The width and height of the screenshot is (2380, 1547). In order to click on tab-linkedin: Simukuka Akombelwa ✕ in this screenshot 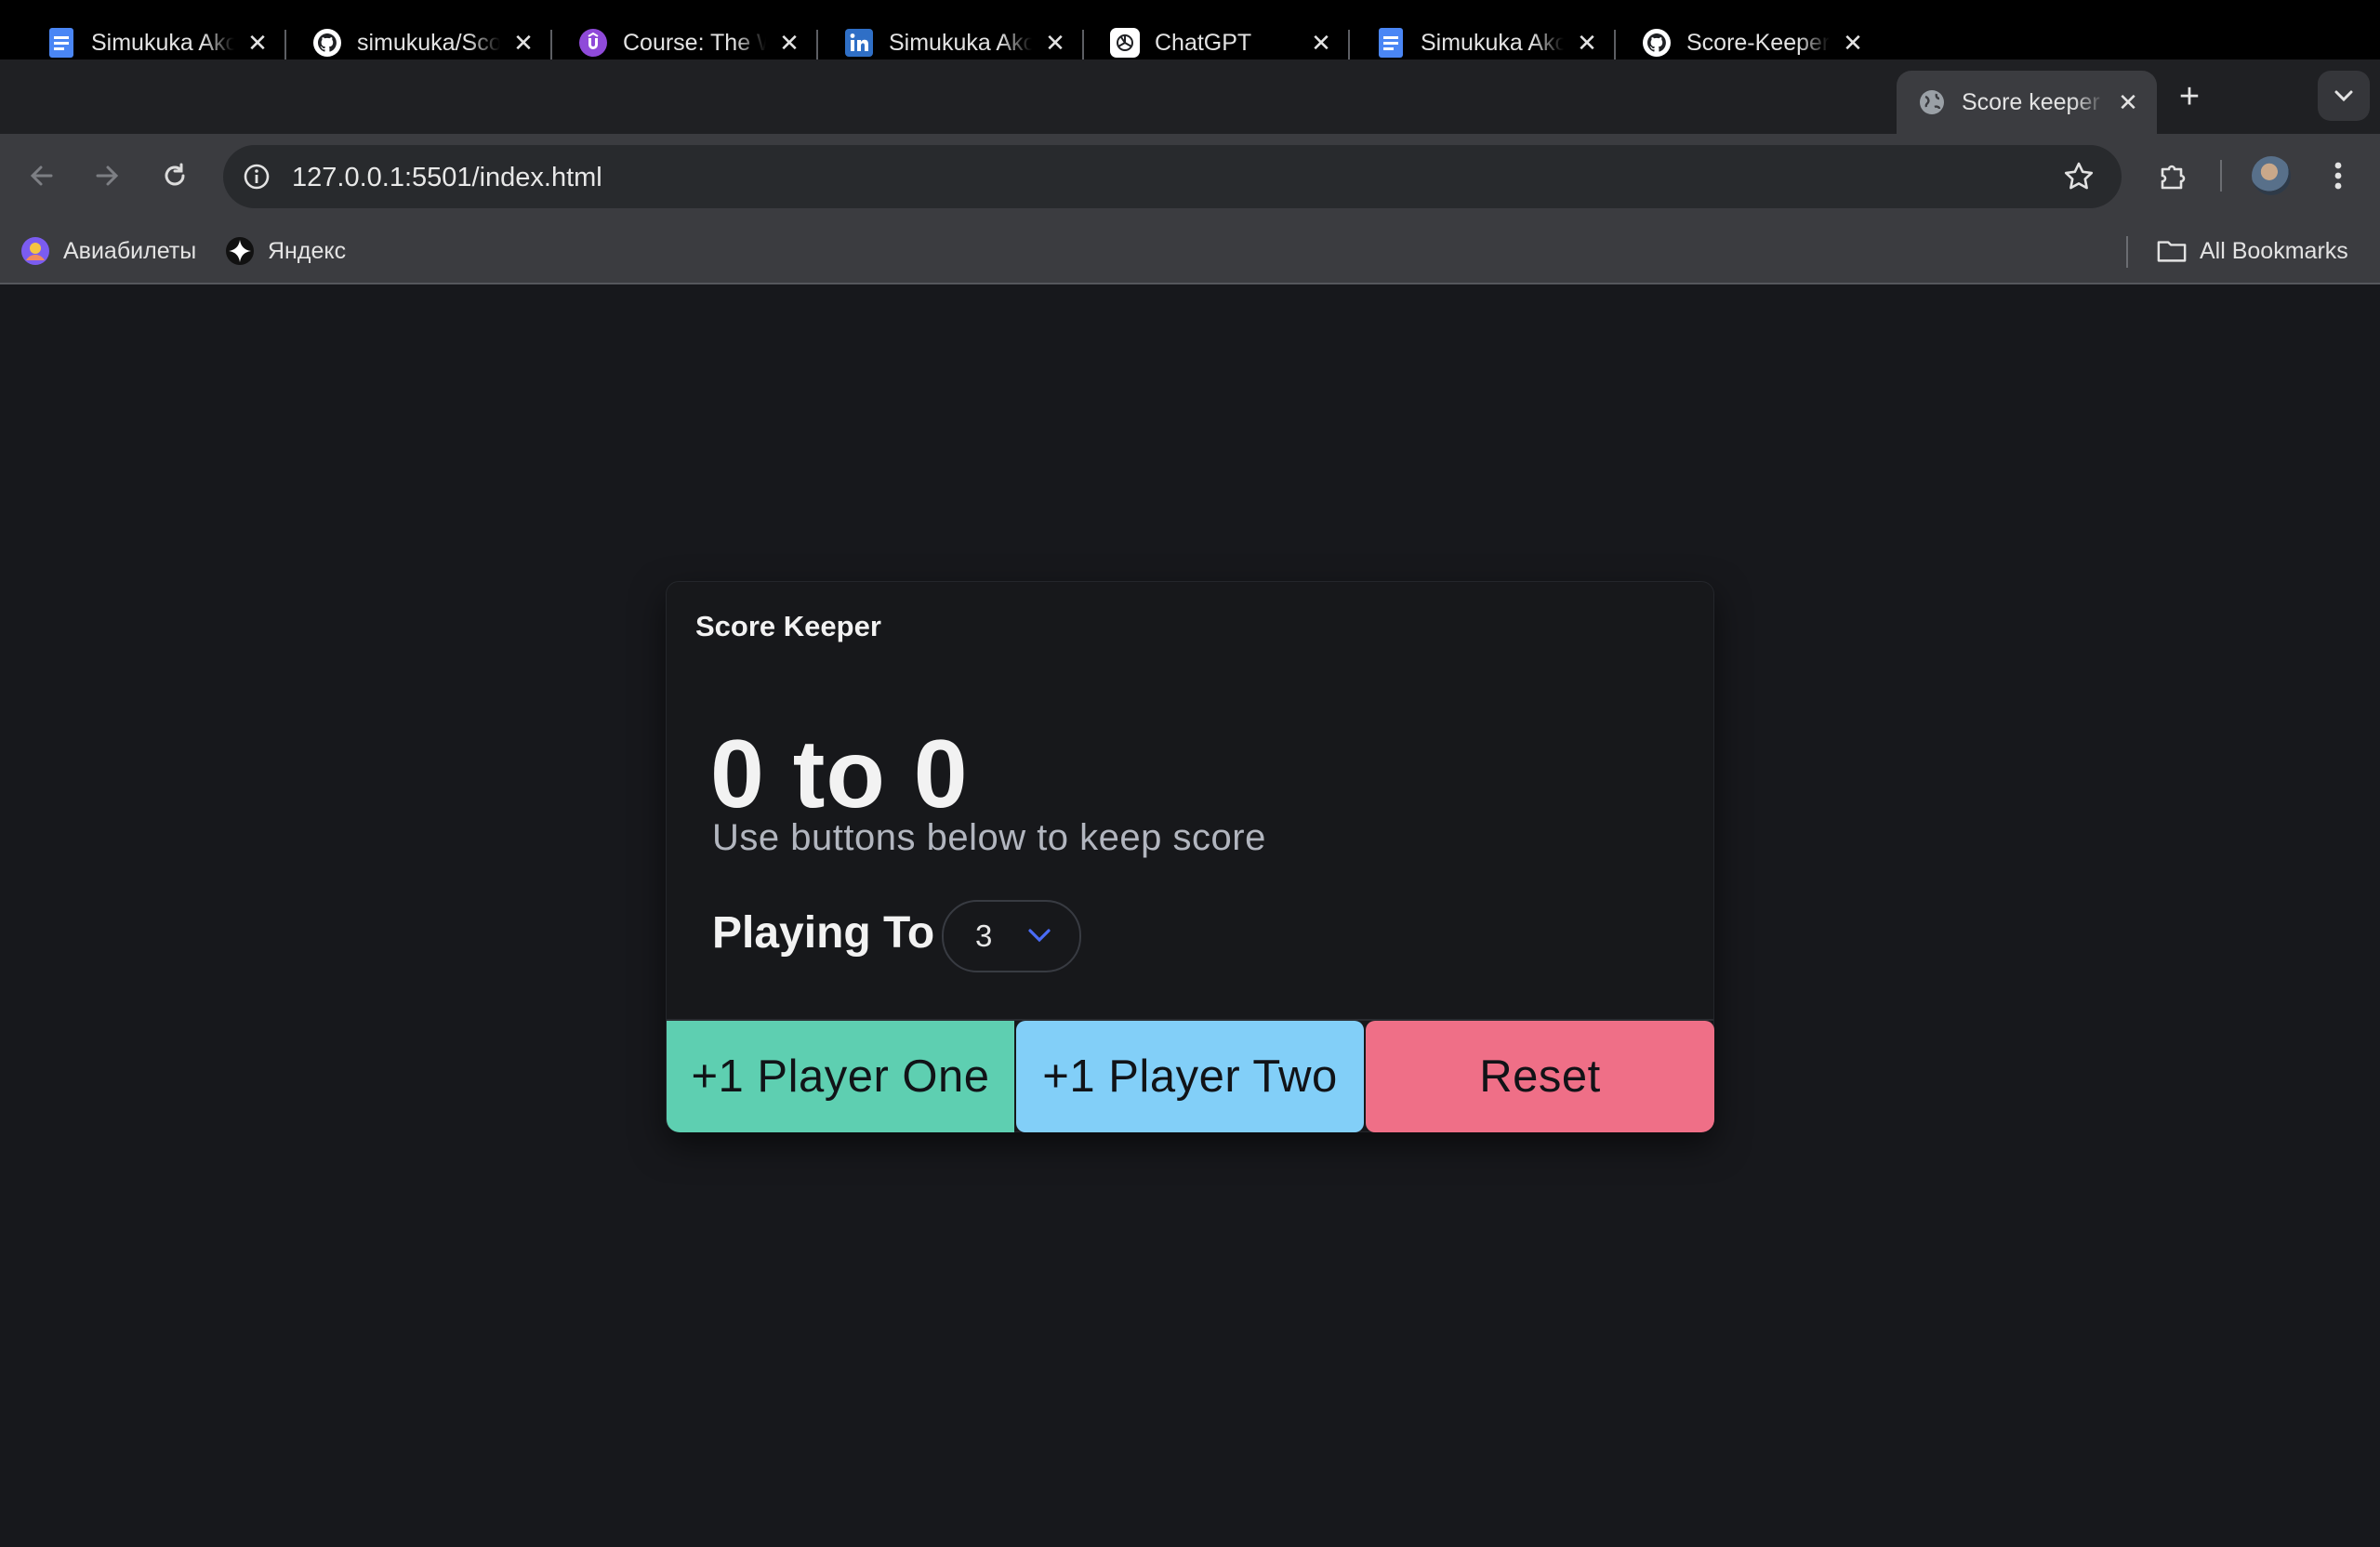, I will do `click(954, 42)`.